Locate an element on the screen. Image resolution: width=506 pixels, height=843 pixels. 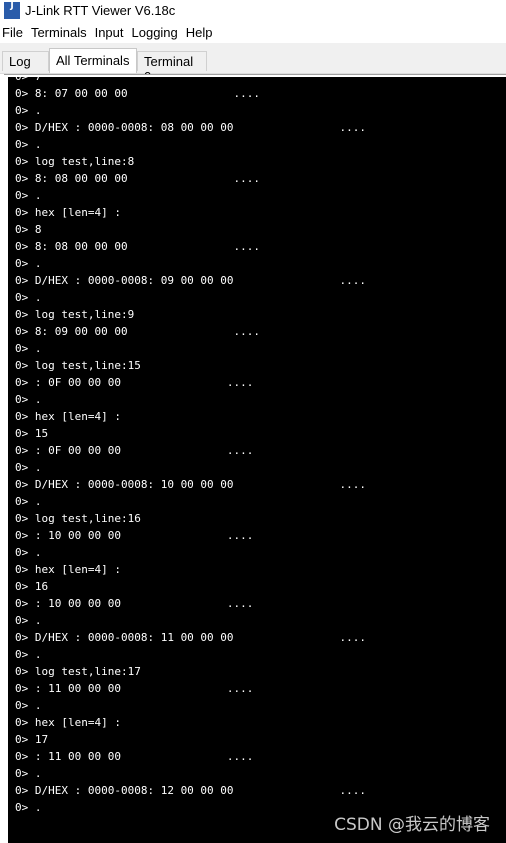
menu-logging: Logging is located at coordinates (155, 32).